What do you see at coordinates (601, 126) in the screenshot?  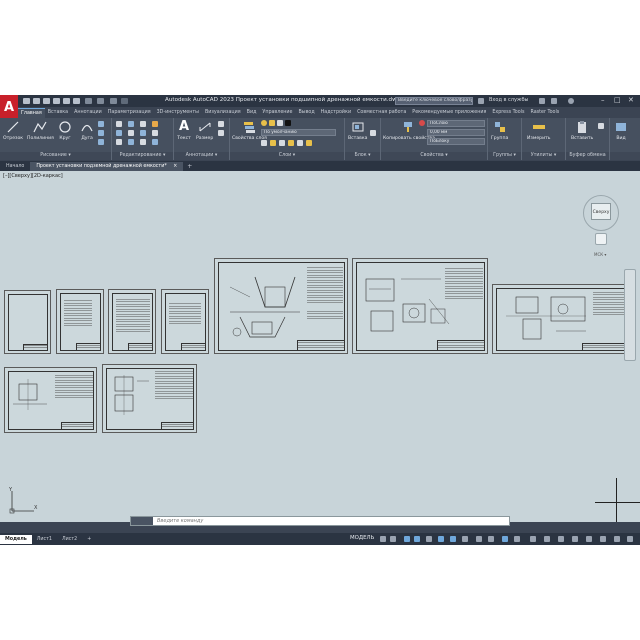 I see `copy-clip-icon` at bounding box center [601, 126].